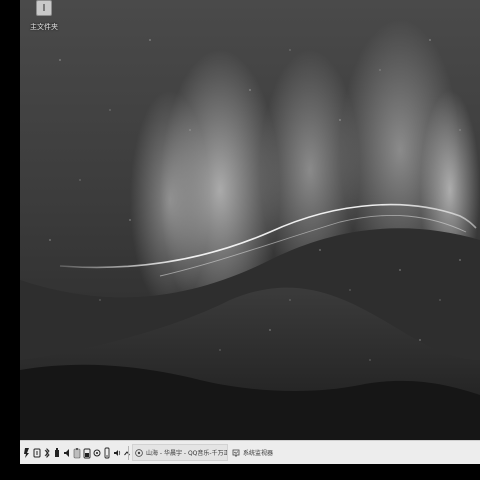 The width and height of the screenshot is (480, 480). What do you see at coordinates (139, 452) in the screenshot?
I see `qq-music-icon` at bounding box center [139, 452].